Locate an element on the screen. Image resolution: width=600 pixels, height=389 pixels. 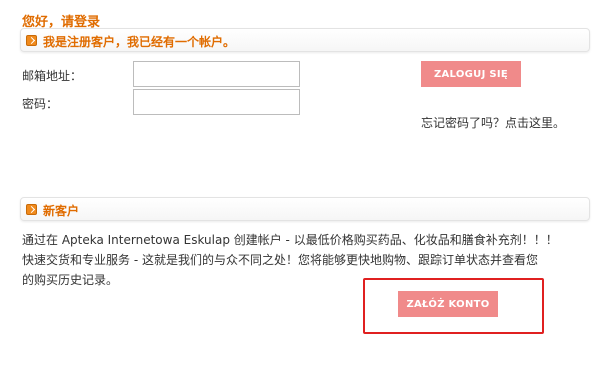
email-field is located at coordinates (216, 74).